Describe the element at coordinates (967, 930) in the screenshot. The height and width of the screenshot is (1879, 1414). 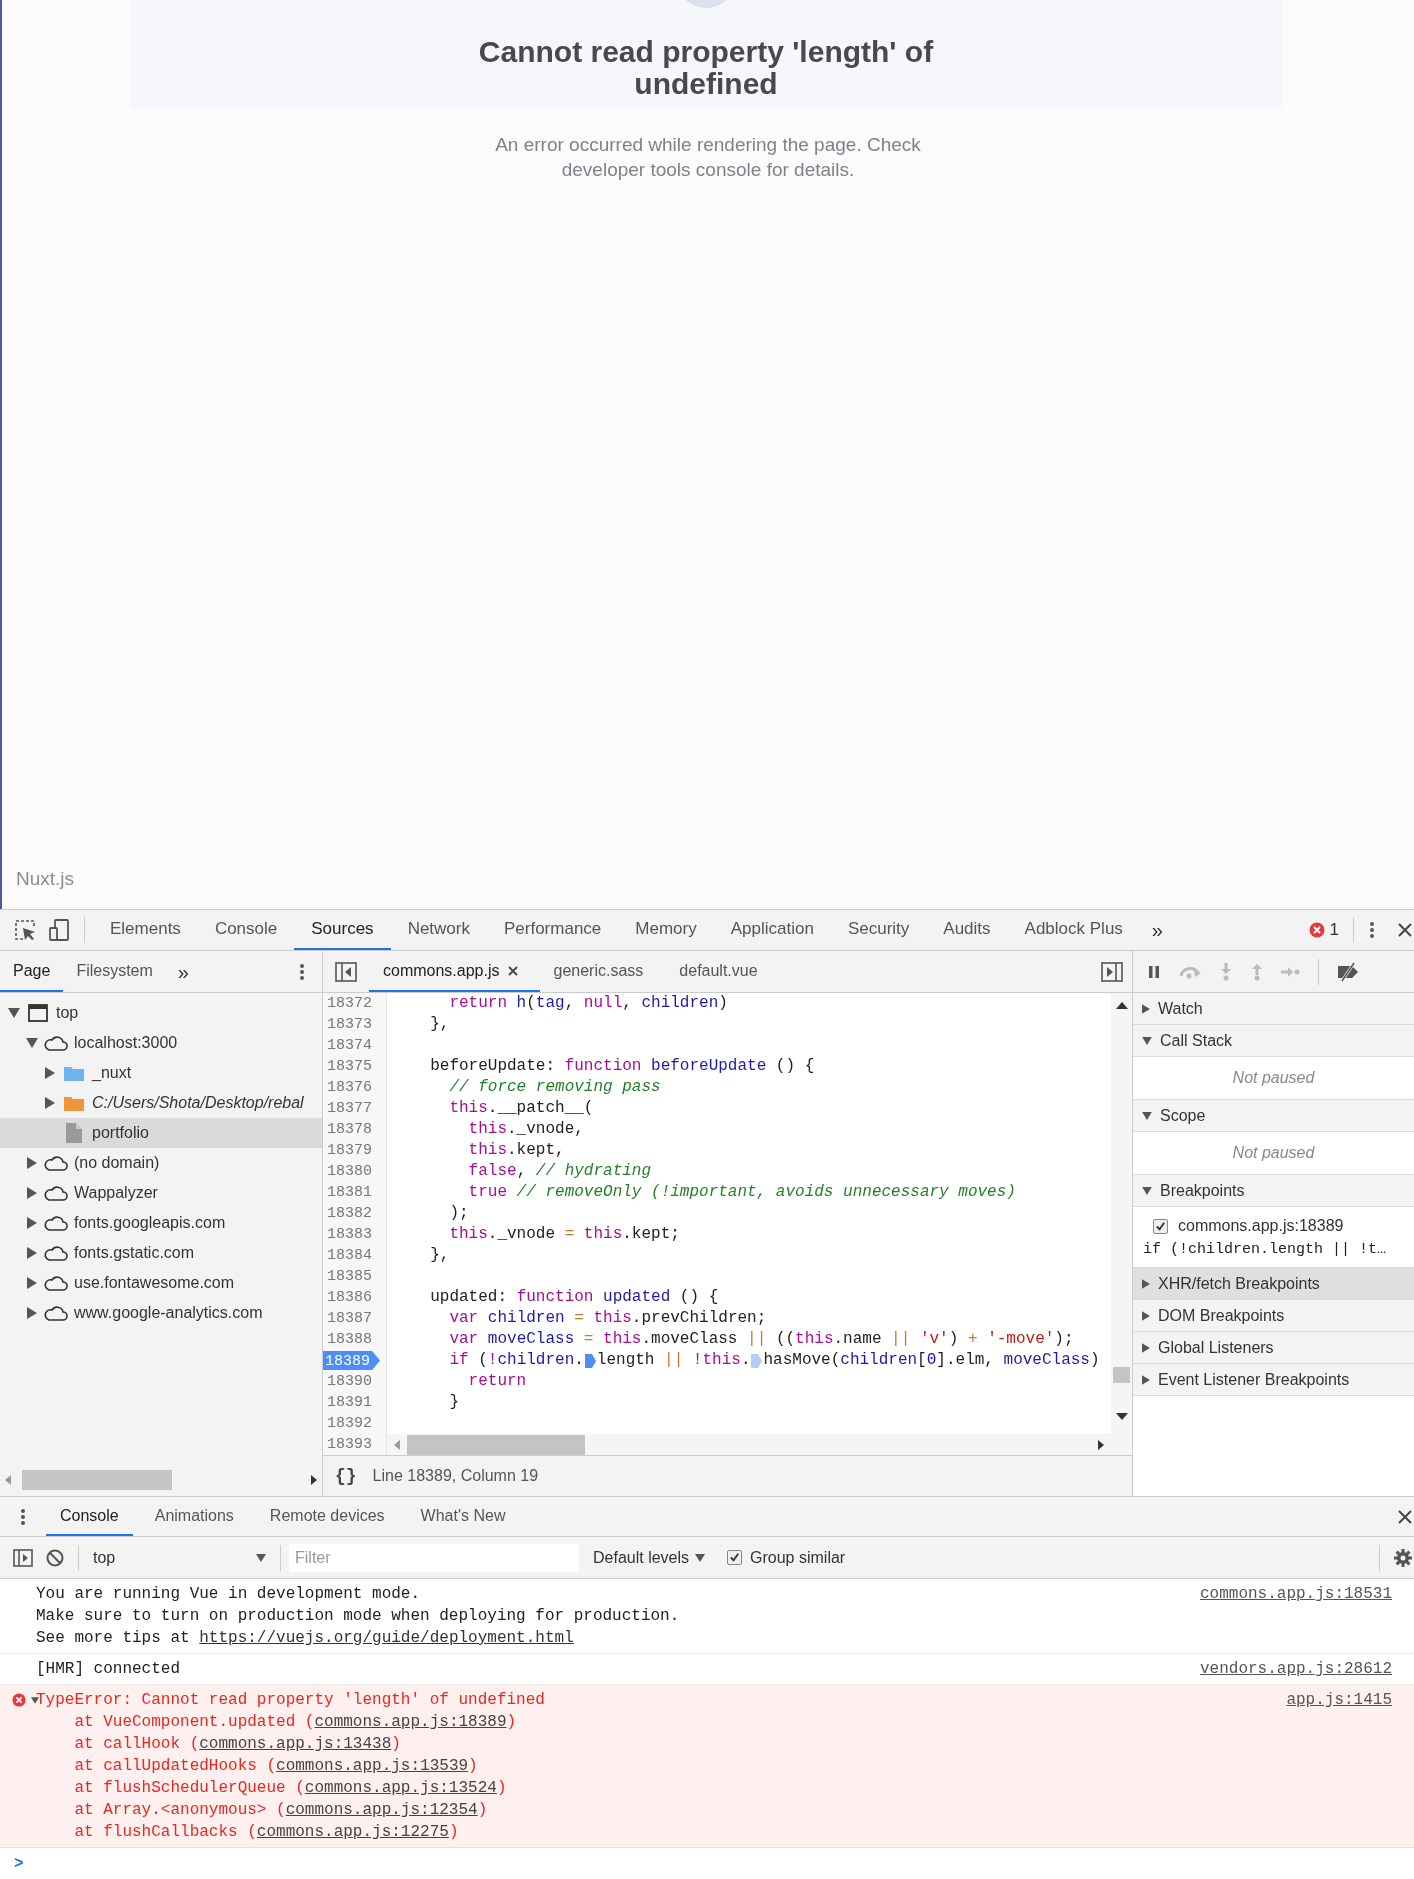
I see `panel-tab: Audits` at that location.